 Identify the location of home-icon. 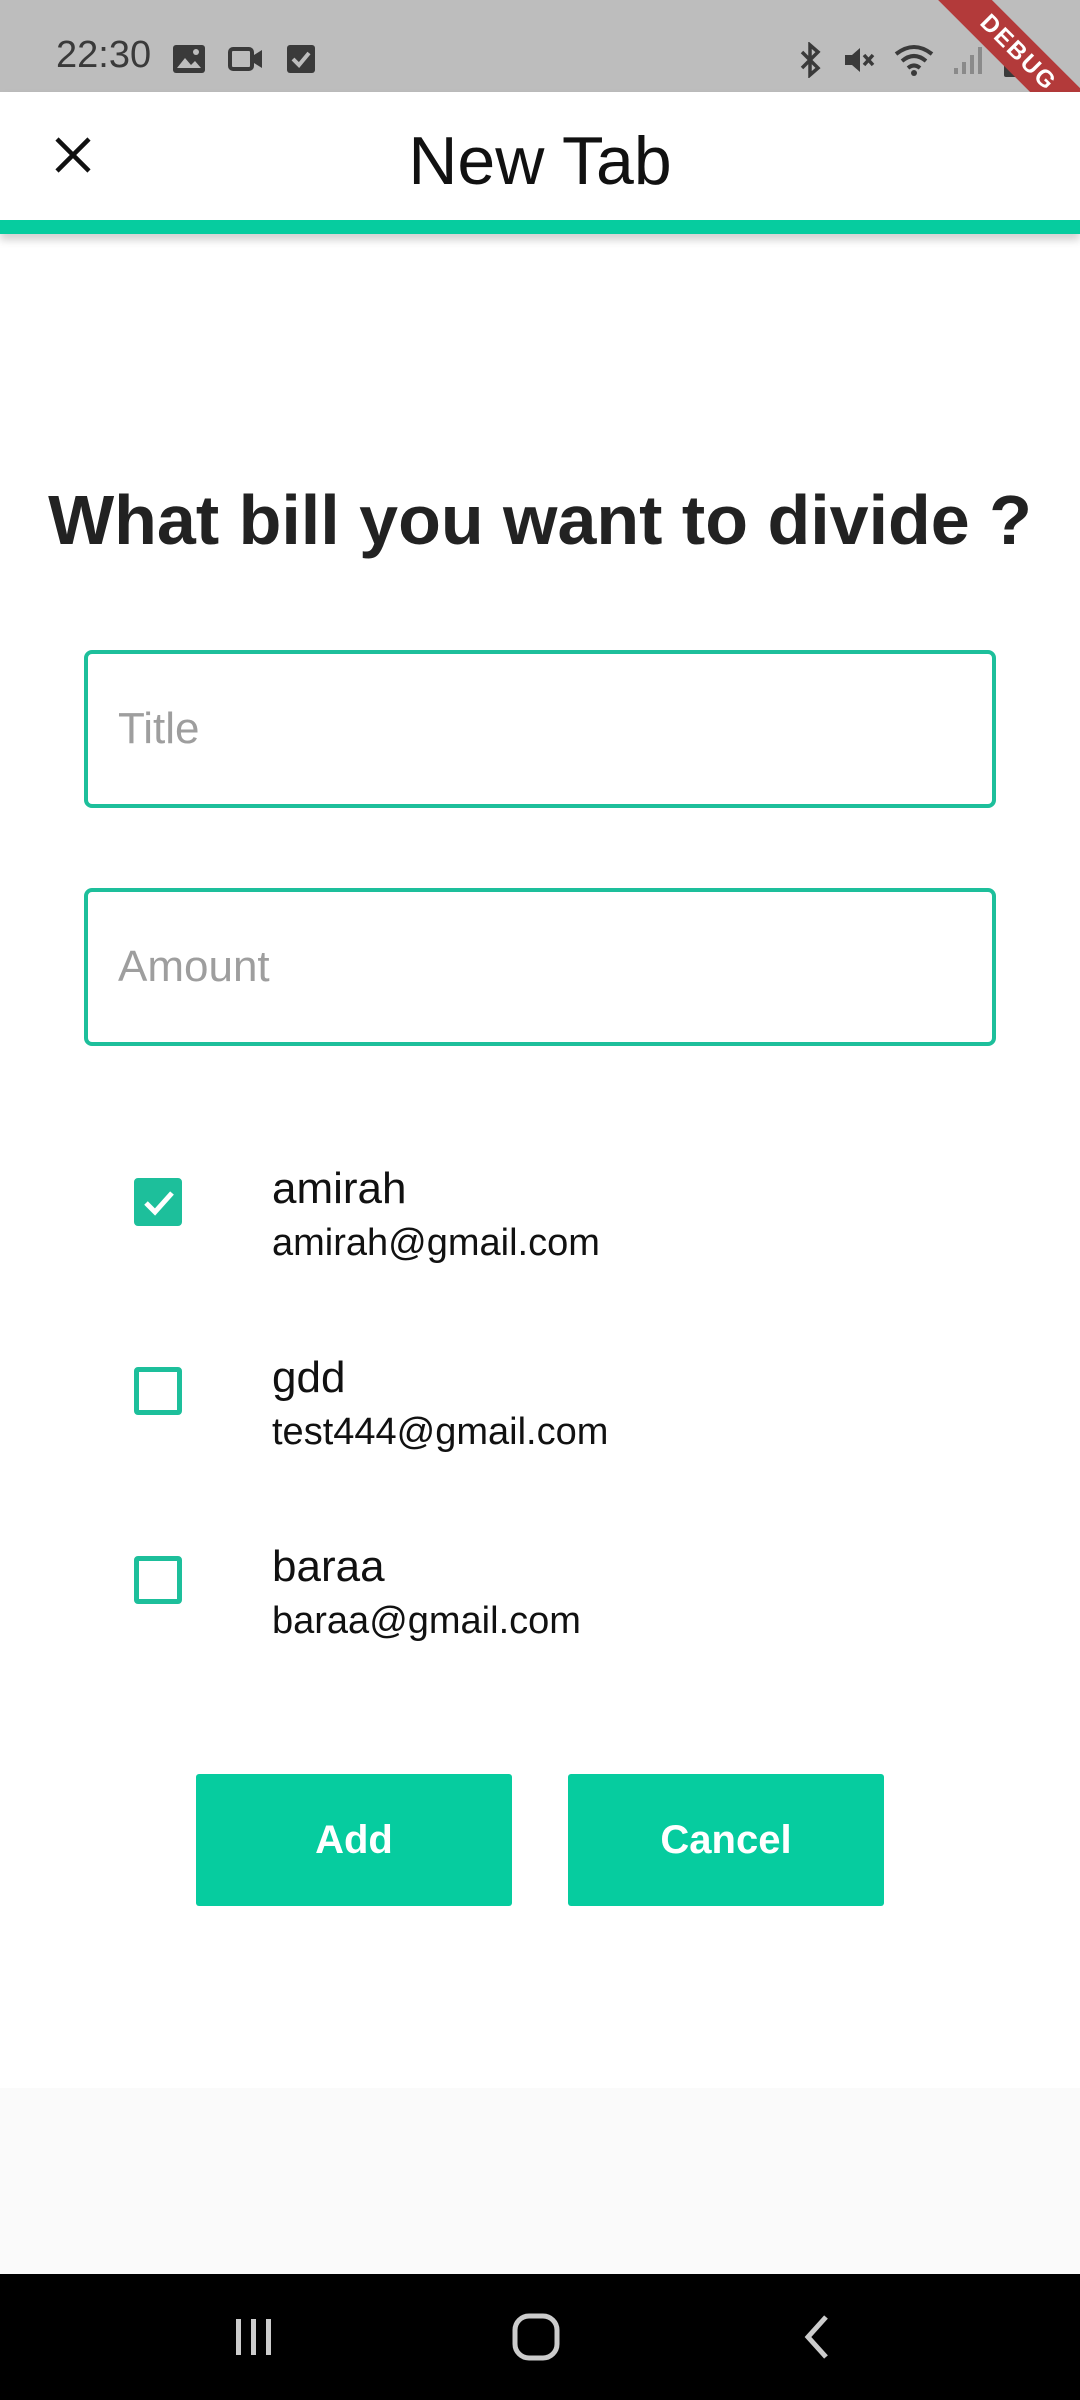
(536, 2339).